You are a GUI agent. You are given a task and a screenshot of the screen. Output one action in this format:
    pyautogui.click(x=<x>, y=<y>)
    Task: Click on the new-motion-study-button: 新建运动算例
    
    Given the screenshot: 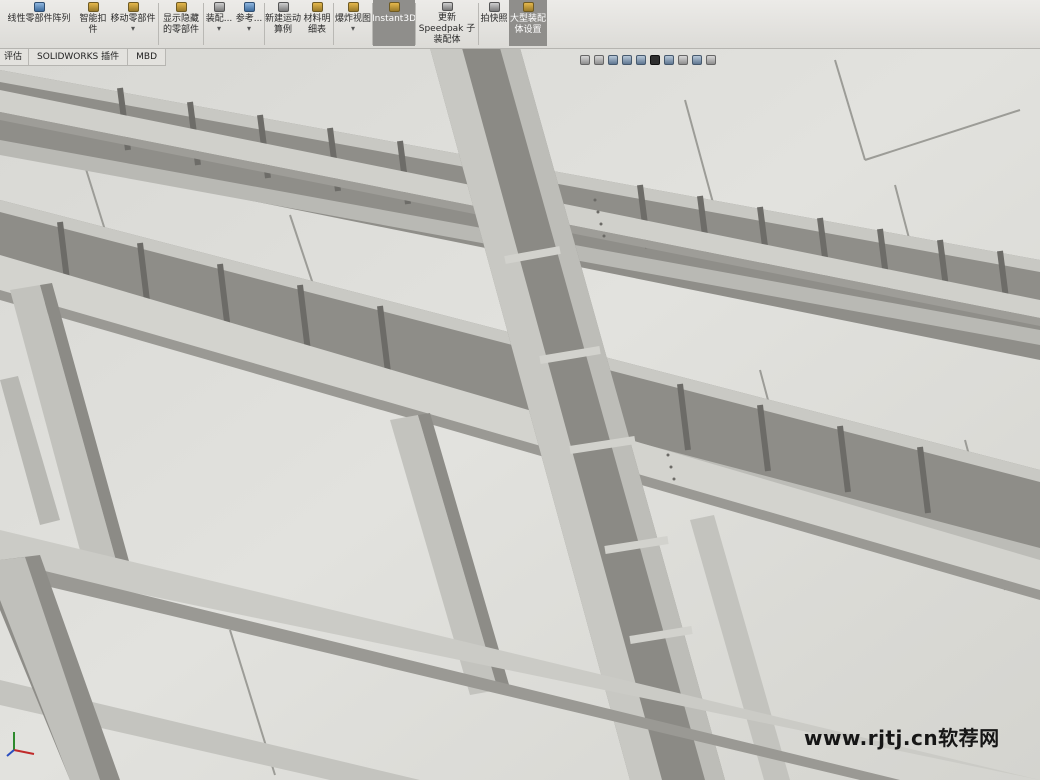 What is the action you would take?
    pyautogui.click(x=283, y=23)
    